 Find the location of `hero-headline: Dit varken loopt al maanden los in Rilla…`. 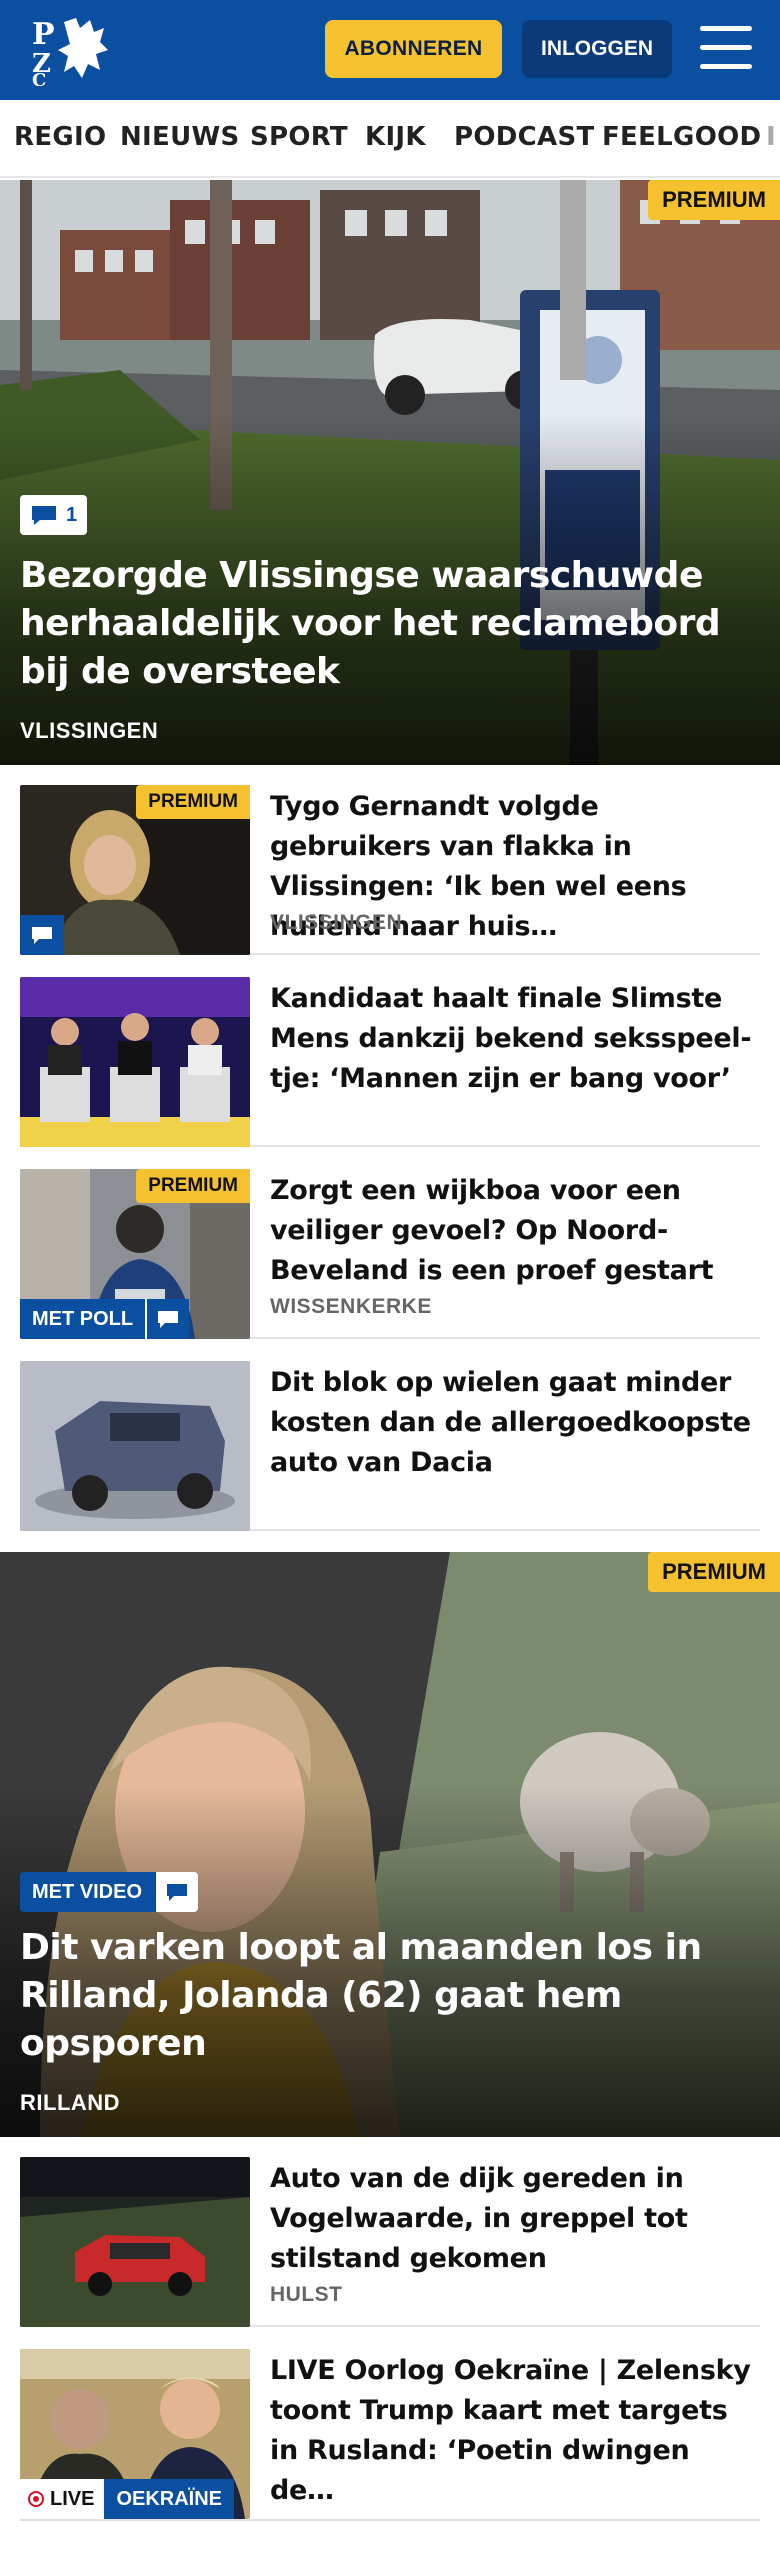

hero-headline: Dit varken loopt al maanden los in Rilla… is located at coordinates (390, 1996).